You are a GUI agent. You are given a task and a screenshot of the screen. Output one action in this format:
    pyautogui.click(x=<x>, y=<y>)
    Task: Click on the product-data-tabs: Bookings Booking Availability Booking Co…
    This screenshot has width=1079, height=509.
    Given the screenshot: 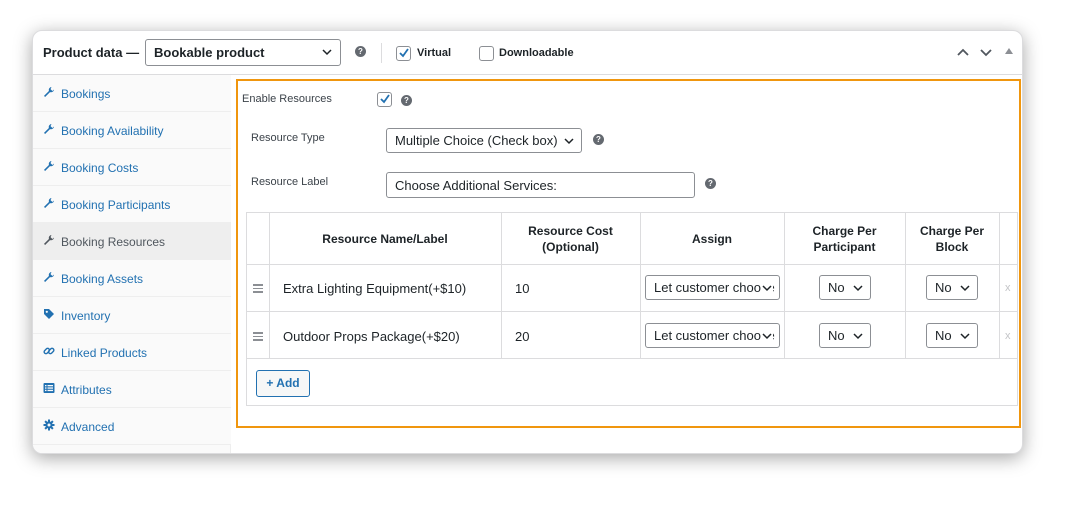 What is the action you would take?
    pyautogui.click(x=132, y=264)
    